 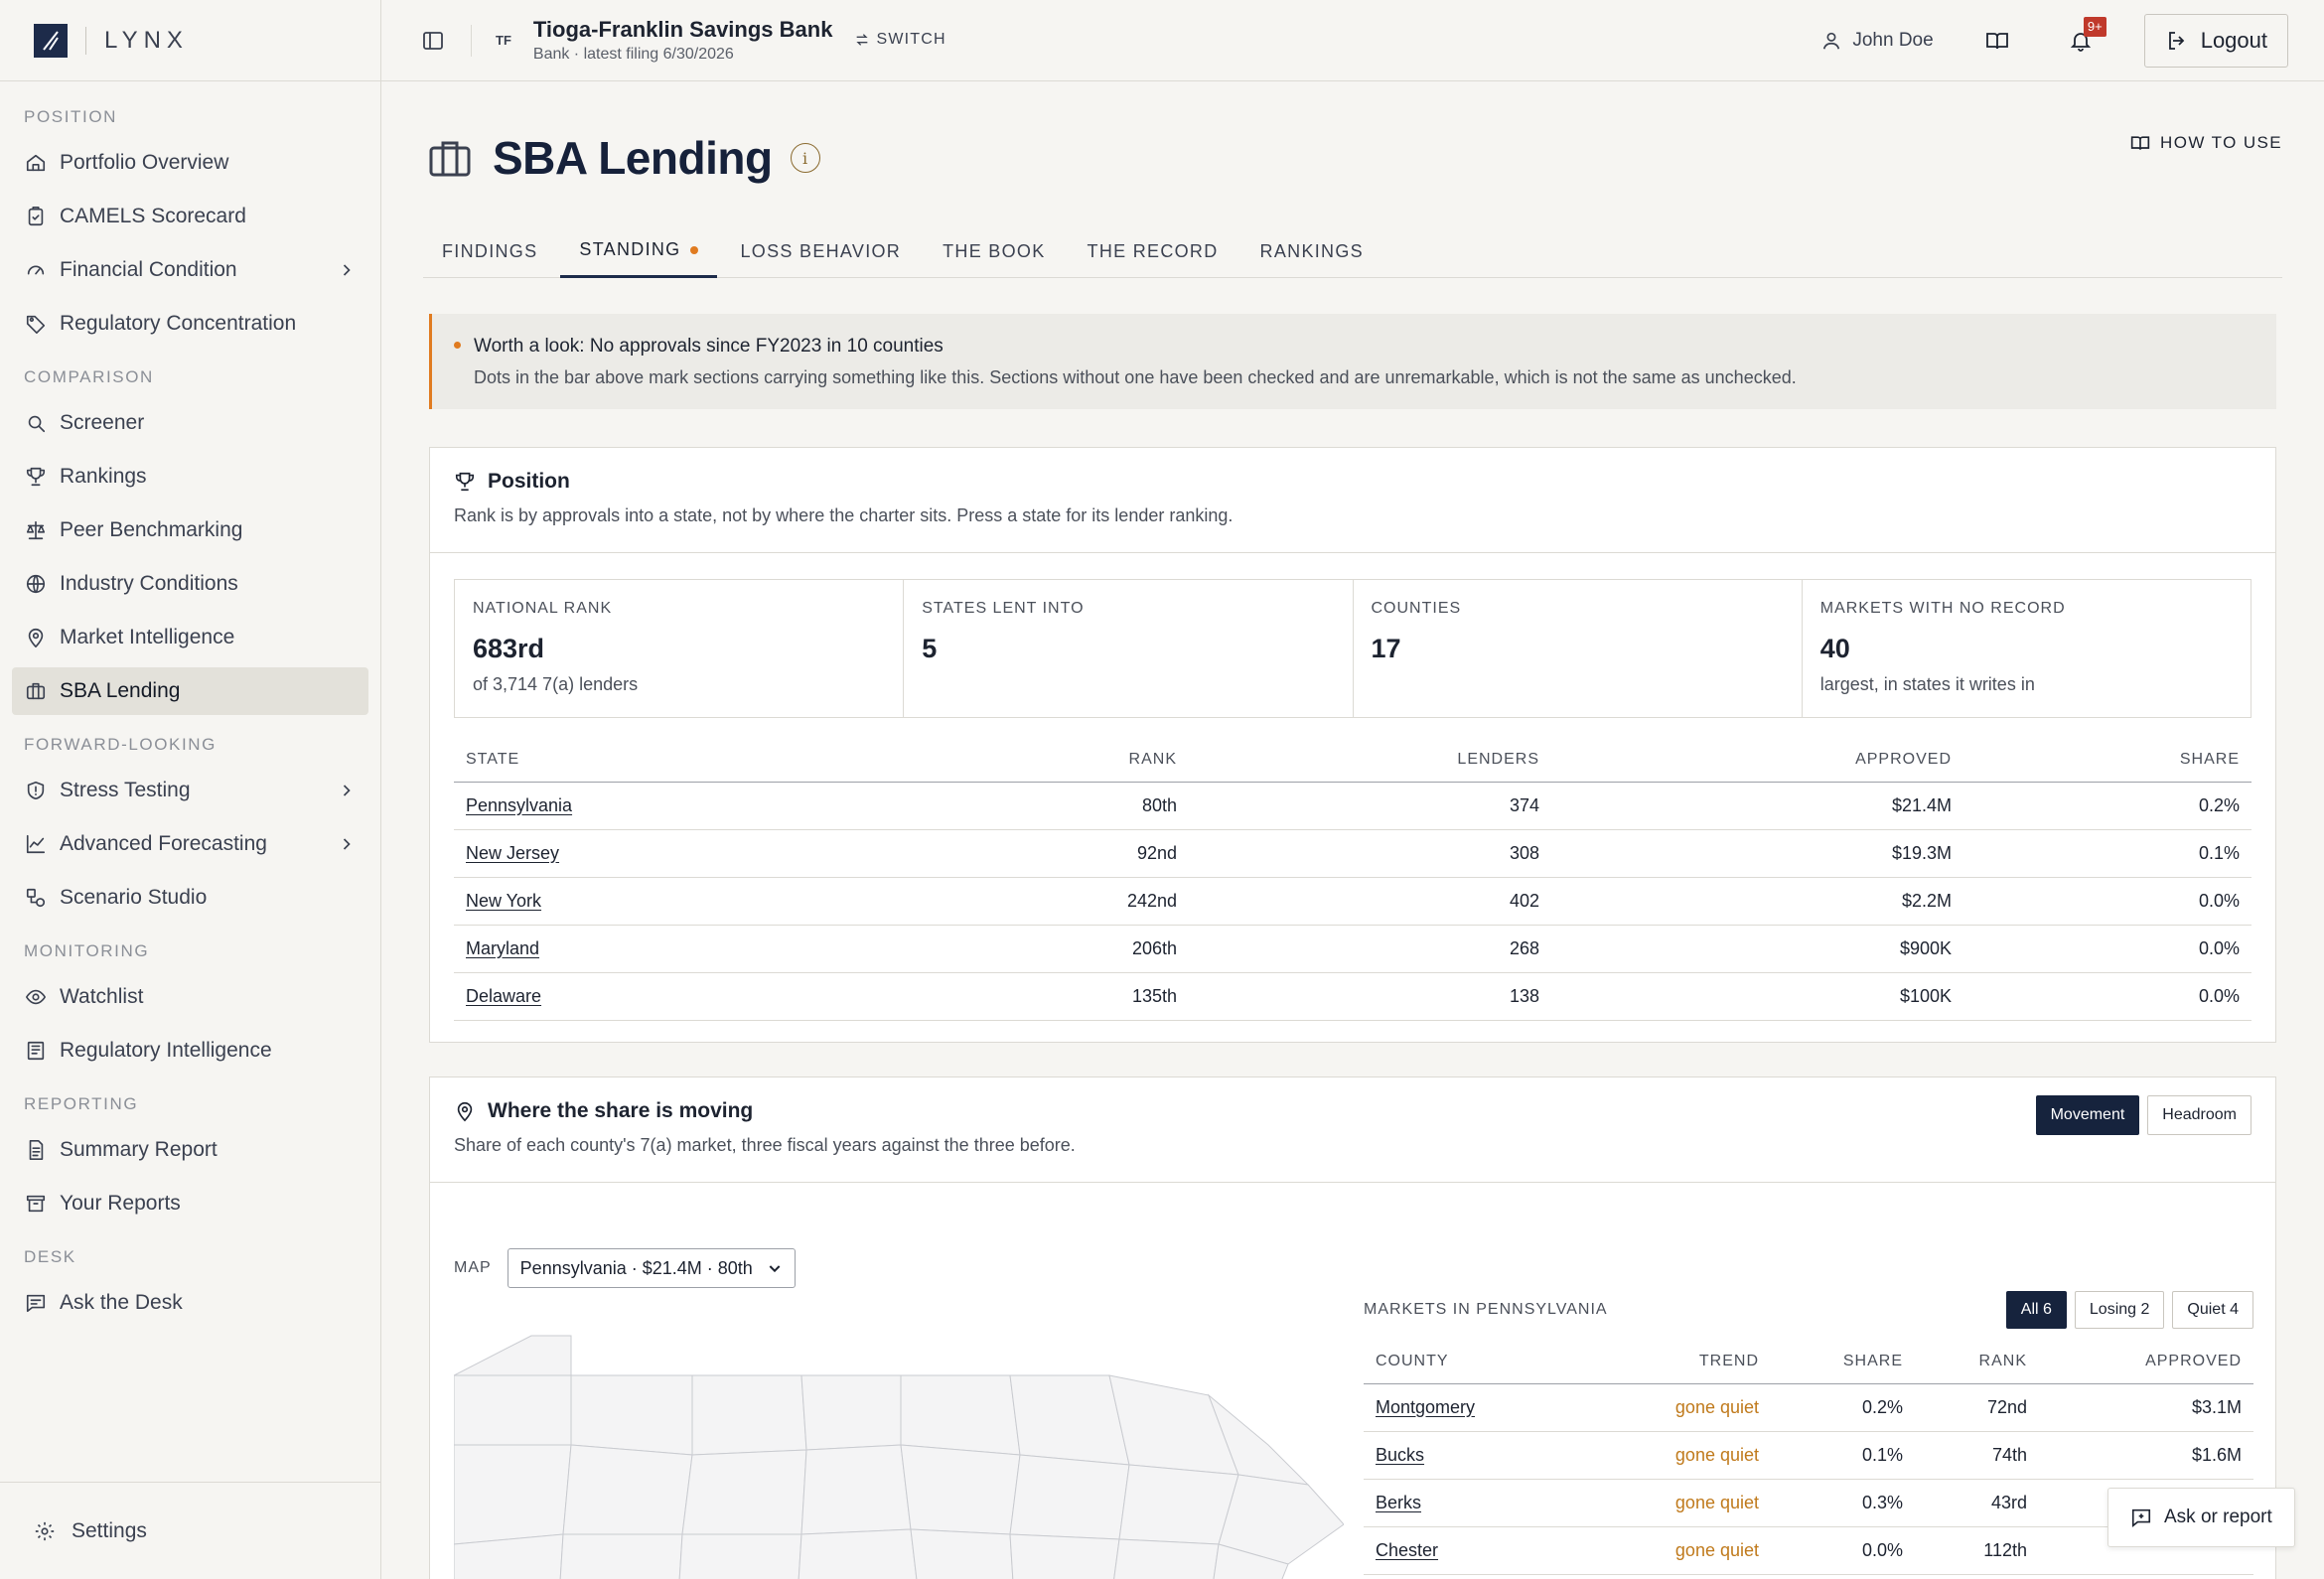 What do you see at coordinates (630, 249) in the screenshot?
I see `tab-label: STANDING` at bounding box center [630, 249].